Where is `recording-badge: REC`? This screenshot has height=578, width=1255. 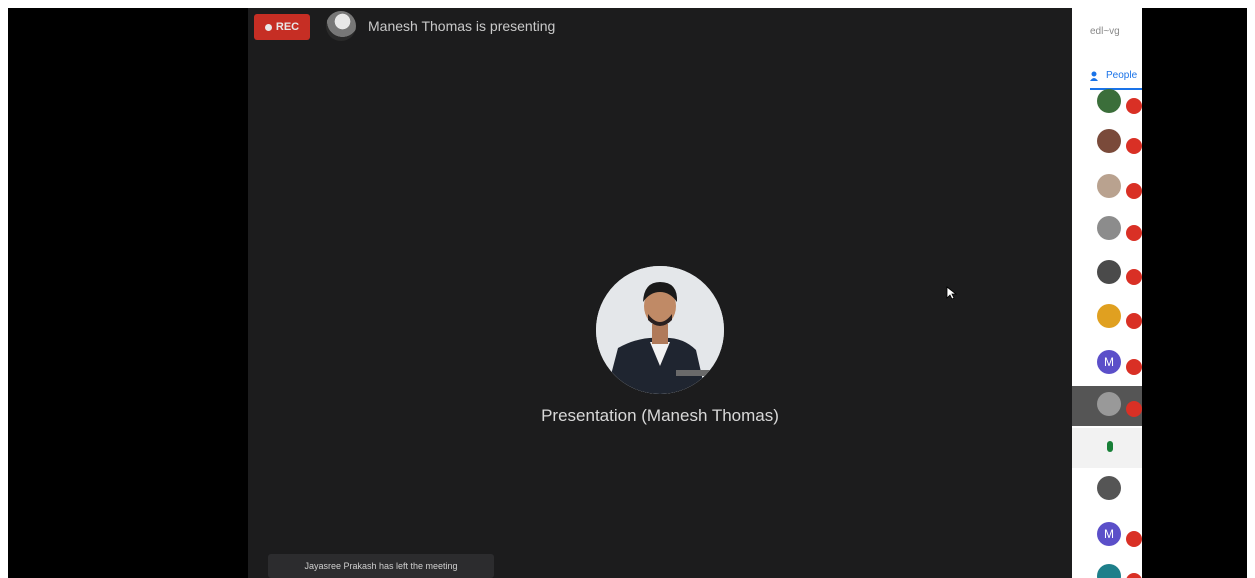
recording-badge: REC is located at coordinates (282, 27).